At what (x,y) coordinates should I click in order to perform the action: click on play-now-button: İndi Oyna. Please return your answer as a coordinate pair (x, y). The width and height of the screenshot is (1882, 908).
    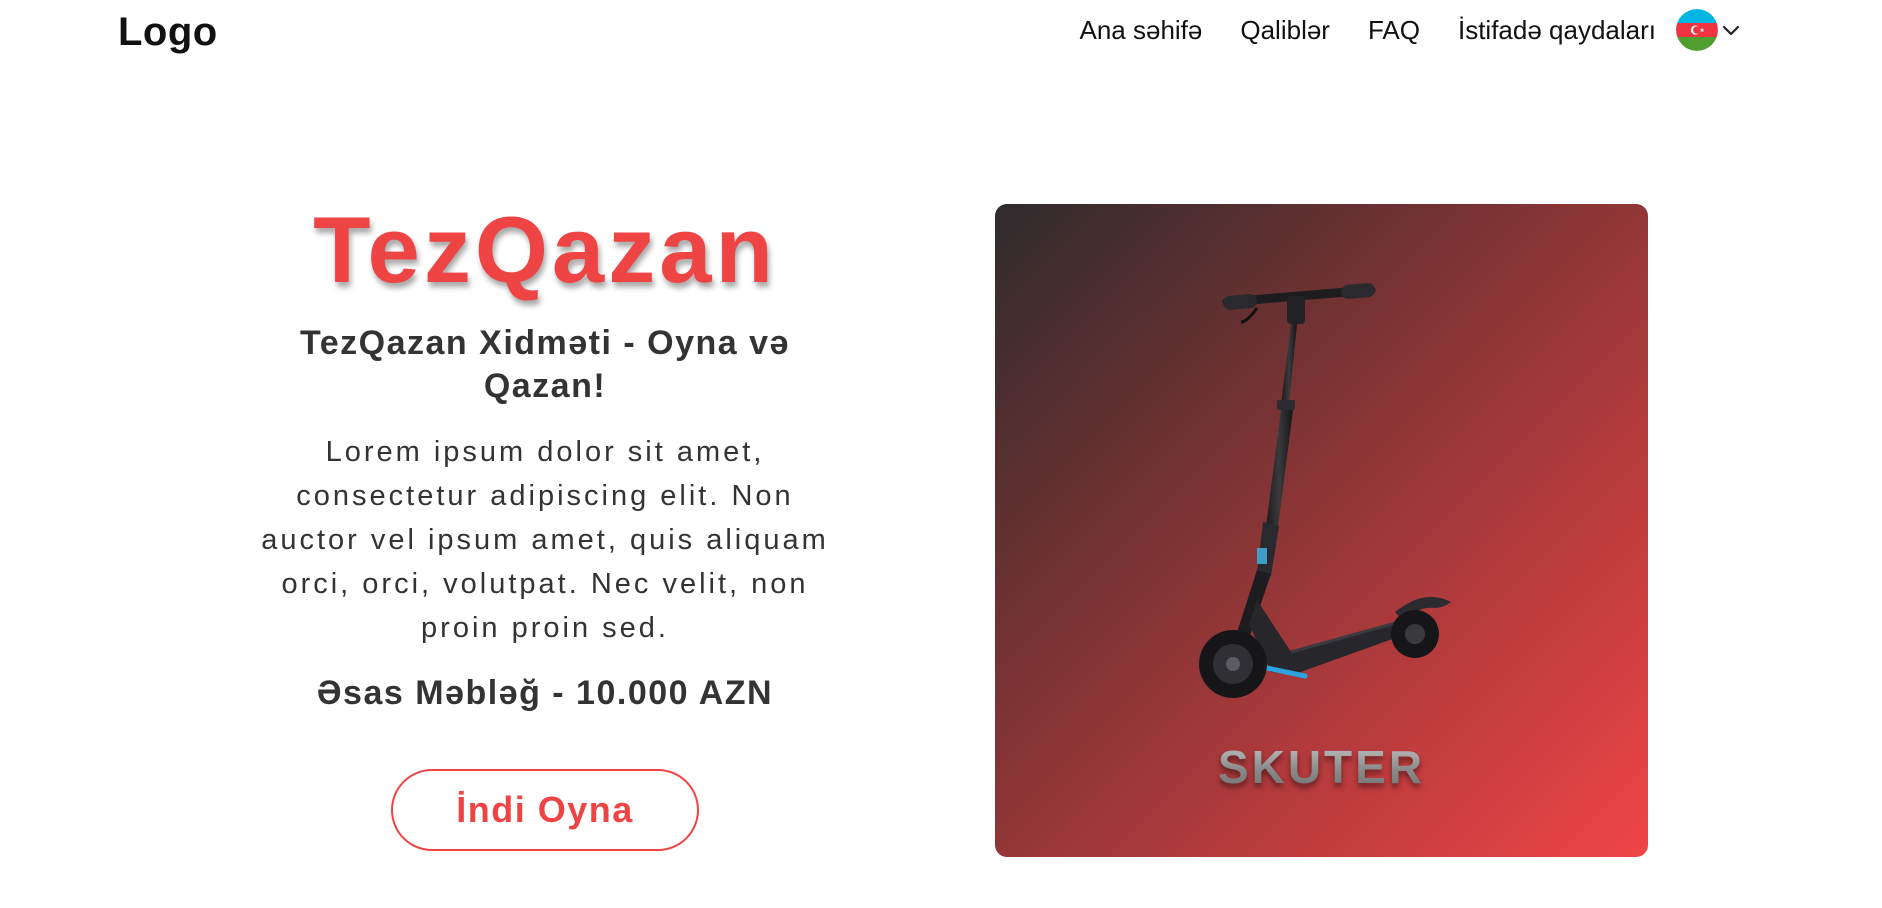
    Looking at the image, I should click on (545, 810).